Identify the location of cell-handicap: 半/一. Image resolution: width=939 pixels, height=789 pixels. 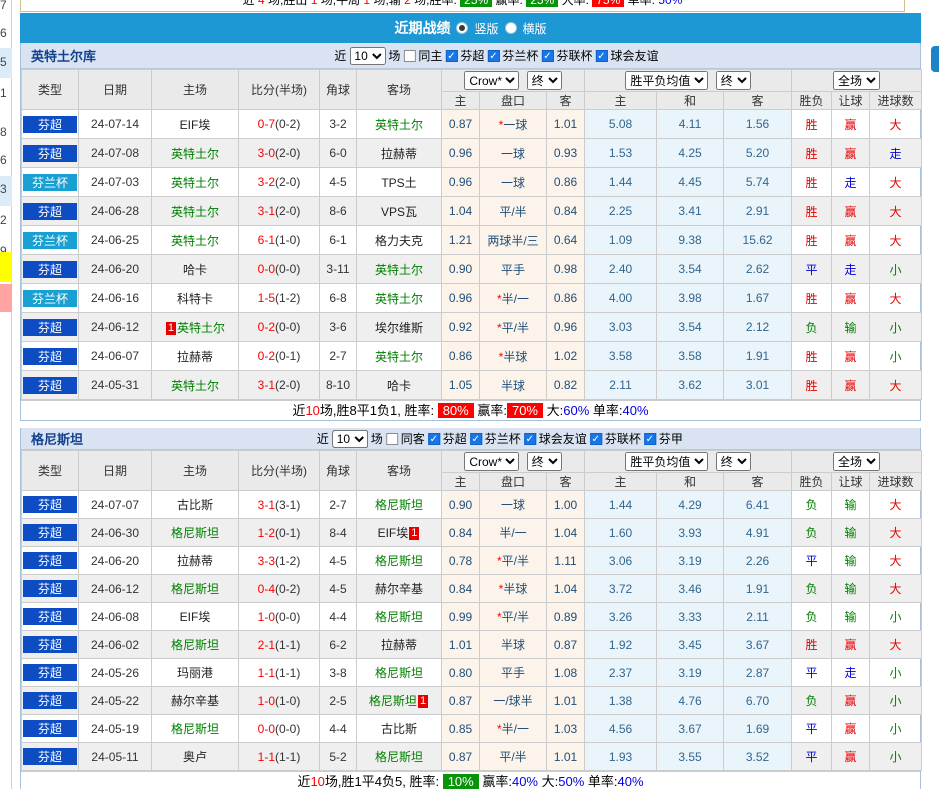
(513, 532).